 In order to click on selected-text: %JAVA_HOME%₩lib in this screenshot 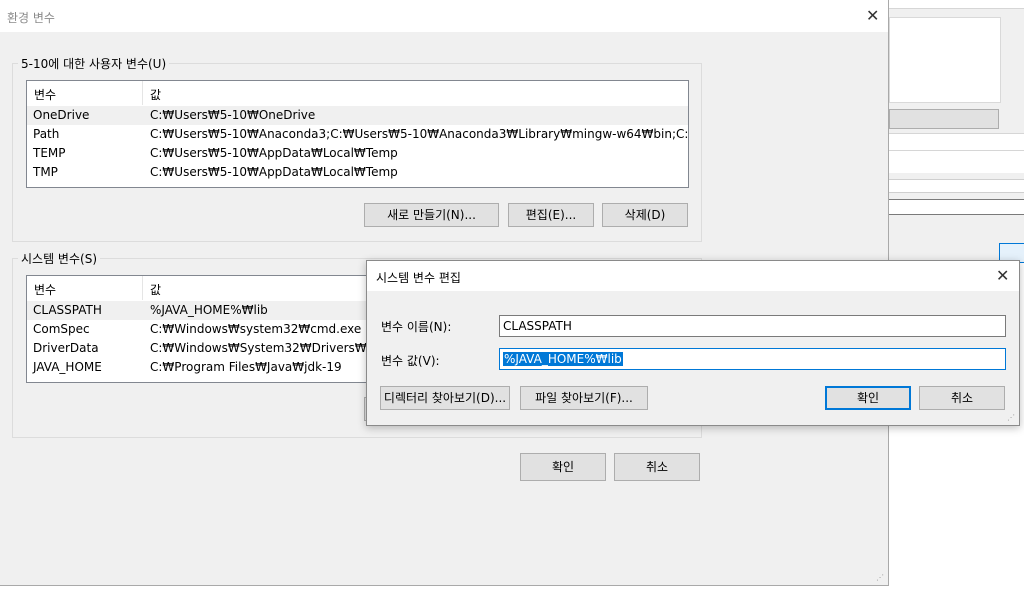, I will do `click(563, 359)`.